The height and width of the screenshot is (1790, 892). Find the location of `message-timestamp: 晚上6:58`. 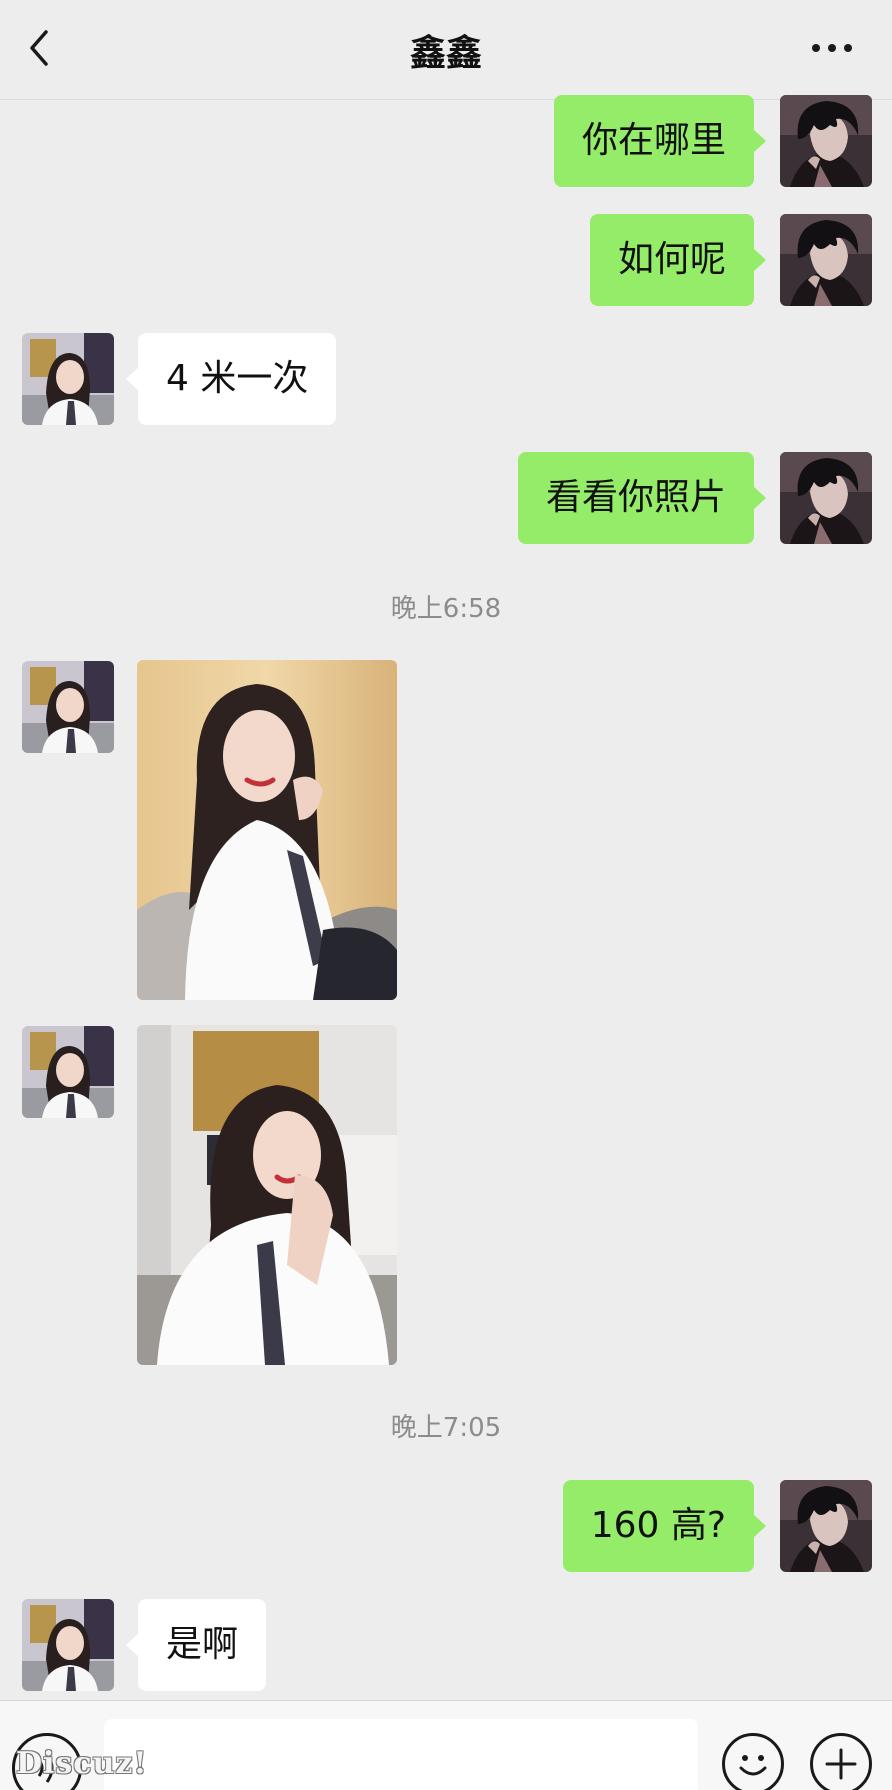

message-timestamp: 晚上6:58 is located at coordinates (446, 609).